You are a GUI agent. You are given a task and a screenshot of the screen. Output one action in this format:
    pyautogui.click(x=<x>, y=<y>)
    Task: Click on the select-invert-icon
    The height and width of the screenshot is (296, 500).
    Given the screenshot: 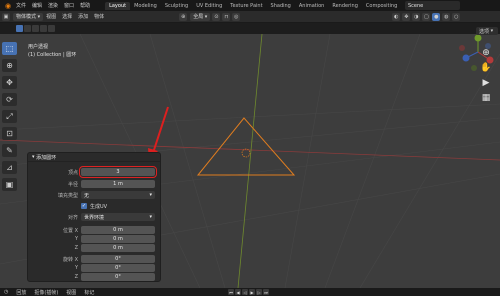 What is the action you would take?
    pyautogui.click(x=43, y=28)
    